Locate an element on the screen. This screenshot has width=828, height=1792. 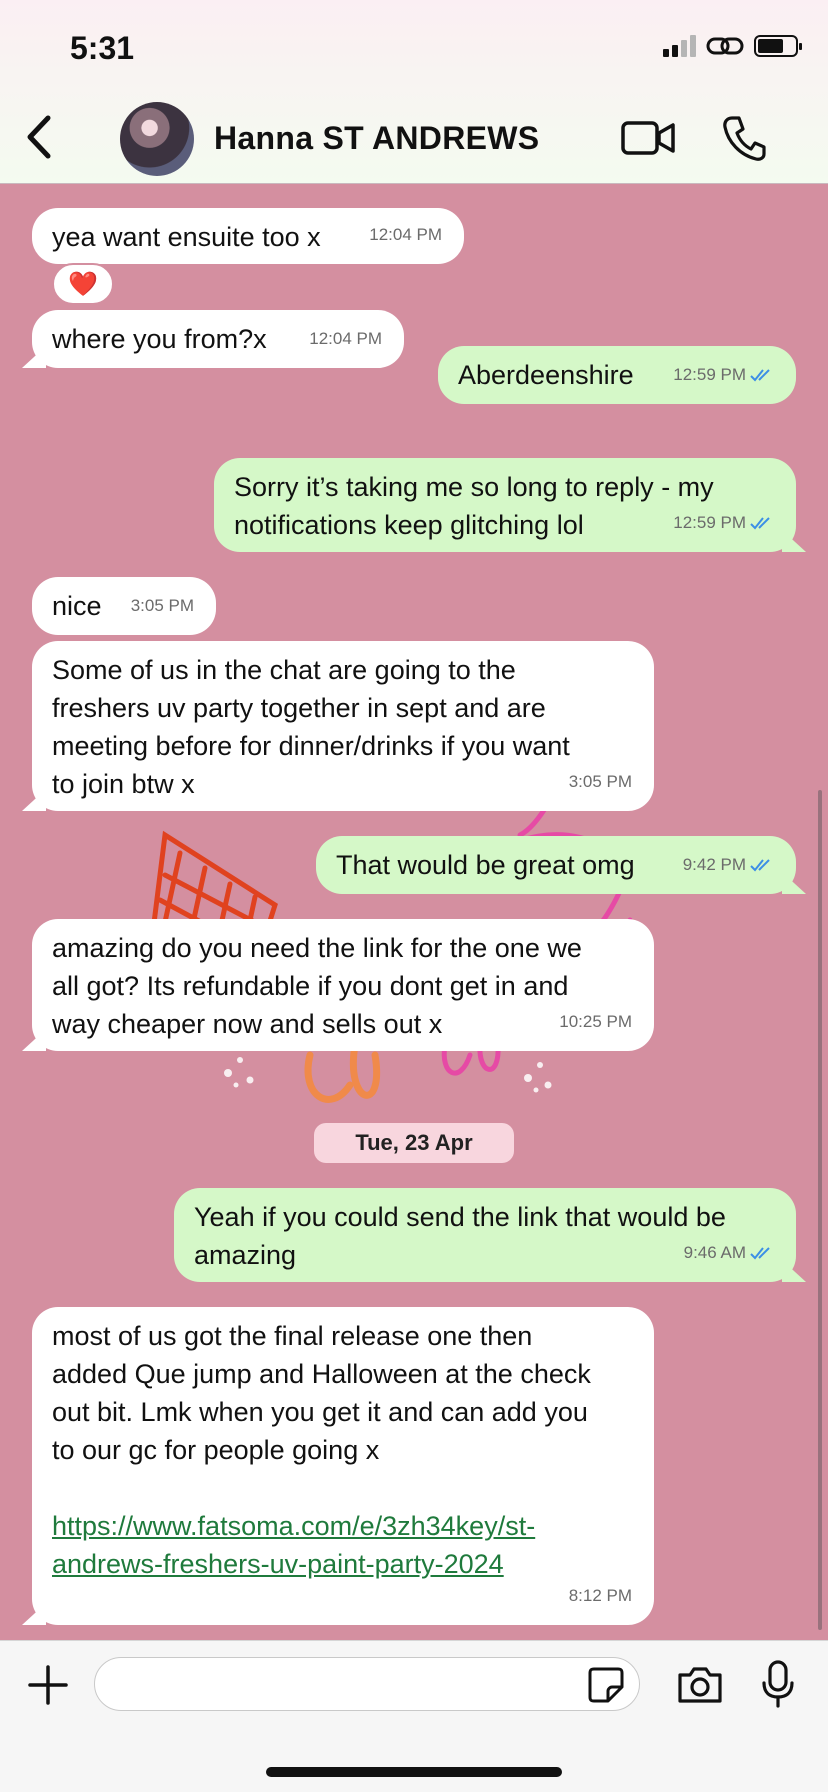
home-indicator is located at coordinates (414, 1772).